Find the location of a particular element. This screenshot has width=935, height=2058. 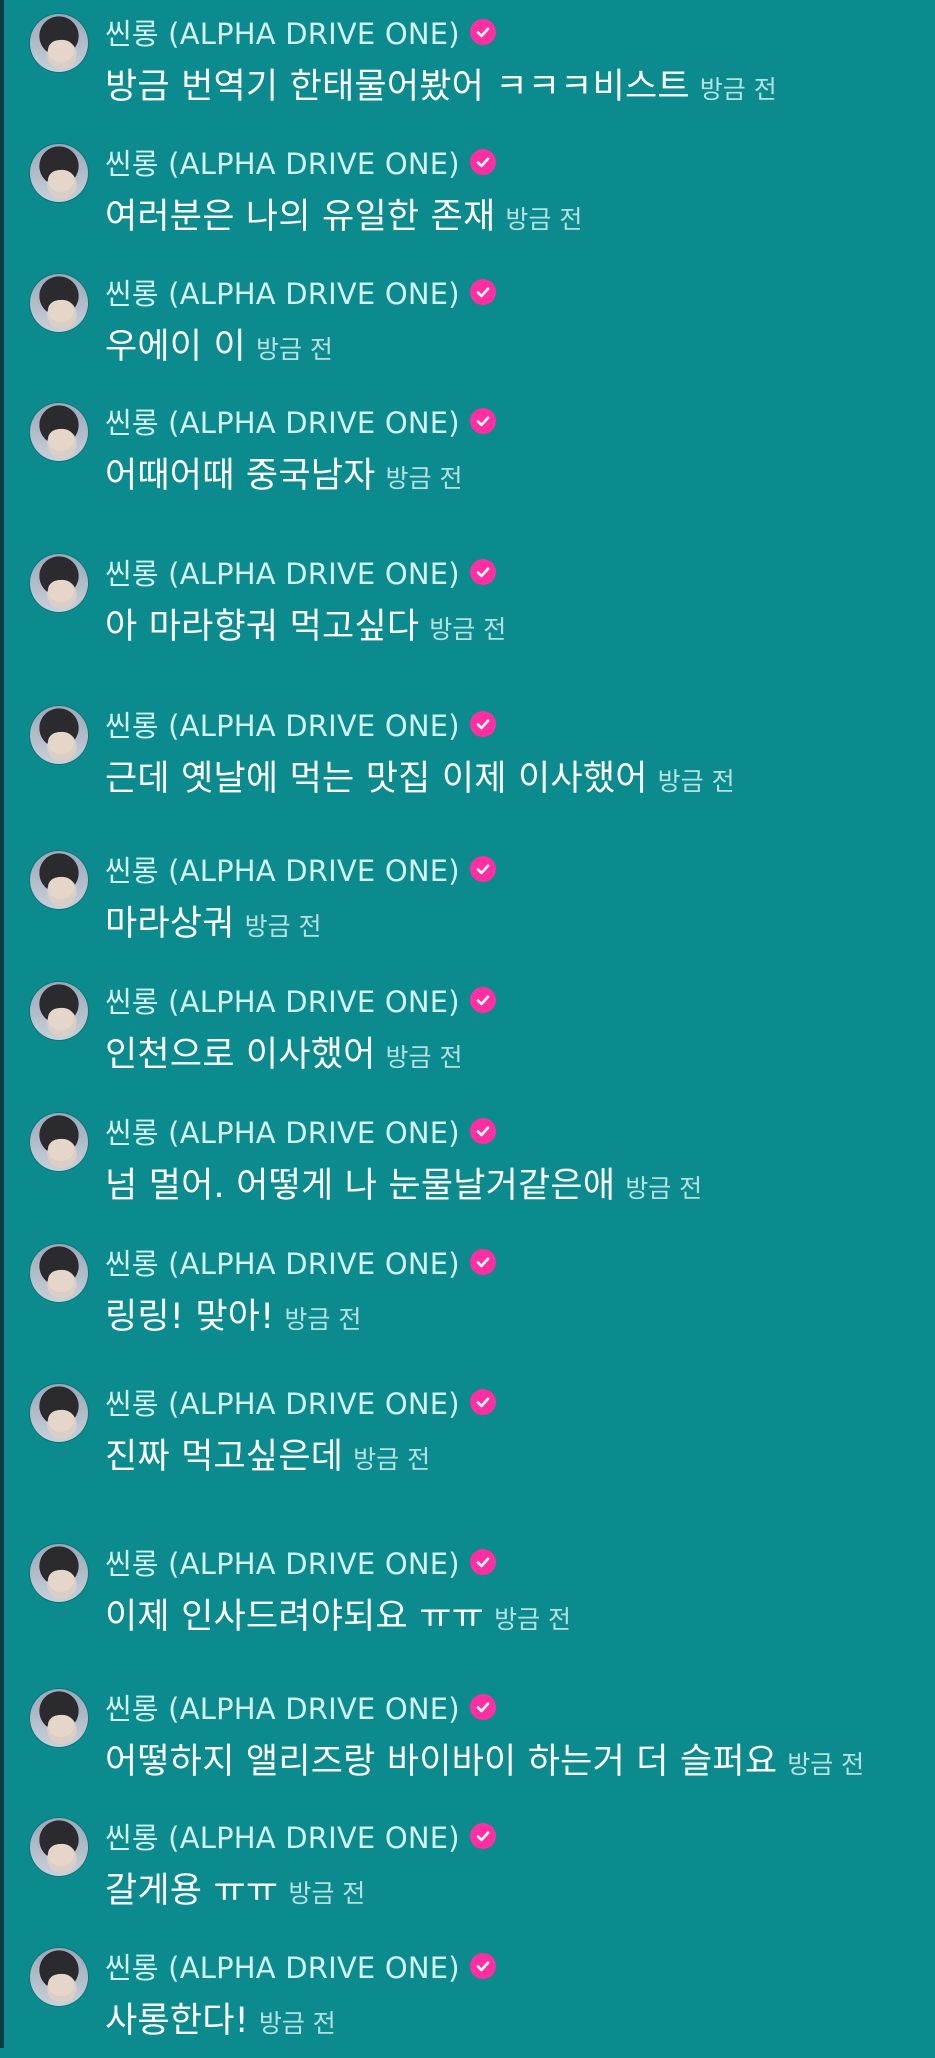

message-content: 어때어때 중국남자 방금 전 is located at coordinates (284, 471).